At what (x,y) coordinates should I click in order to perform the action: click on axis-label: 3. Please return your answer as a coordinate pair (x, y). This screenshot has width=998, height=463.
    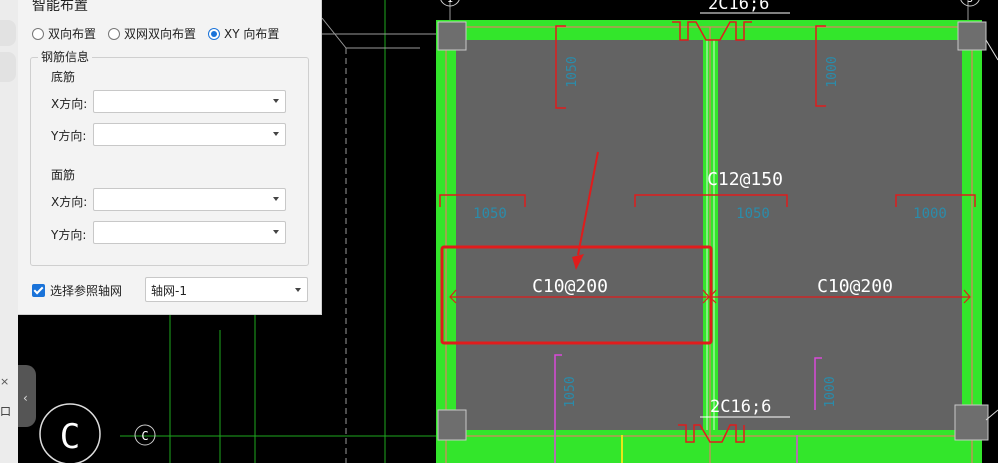
    Looking at the image, I should click on (970, 2).